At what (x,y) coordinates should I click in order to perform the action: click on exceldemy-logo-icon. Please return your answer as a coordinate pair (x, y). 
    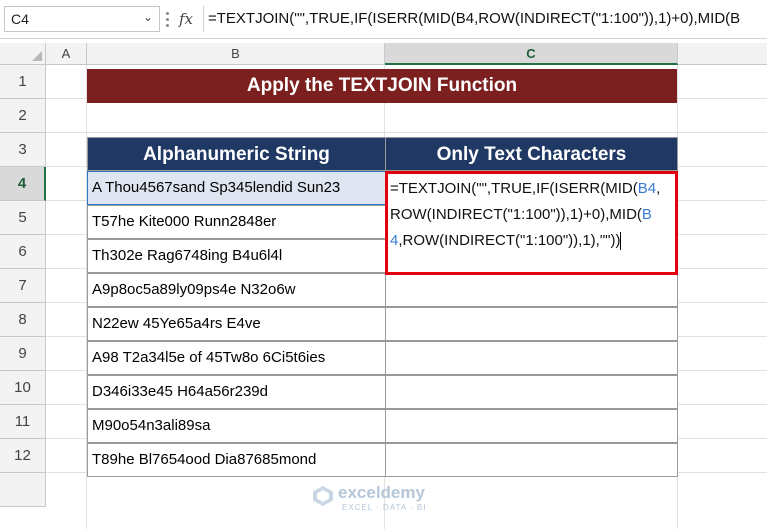
    Looking at the image, I should click on (323, 496).